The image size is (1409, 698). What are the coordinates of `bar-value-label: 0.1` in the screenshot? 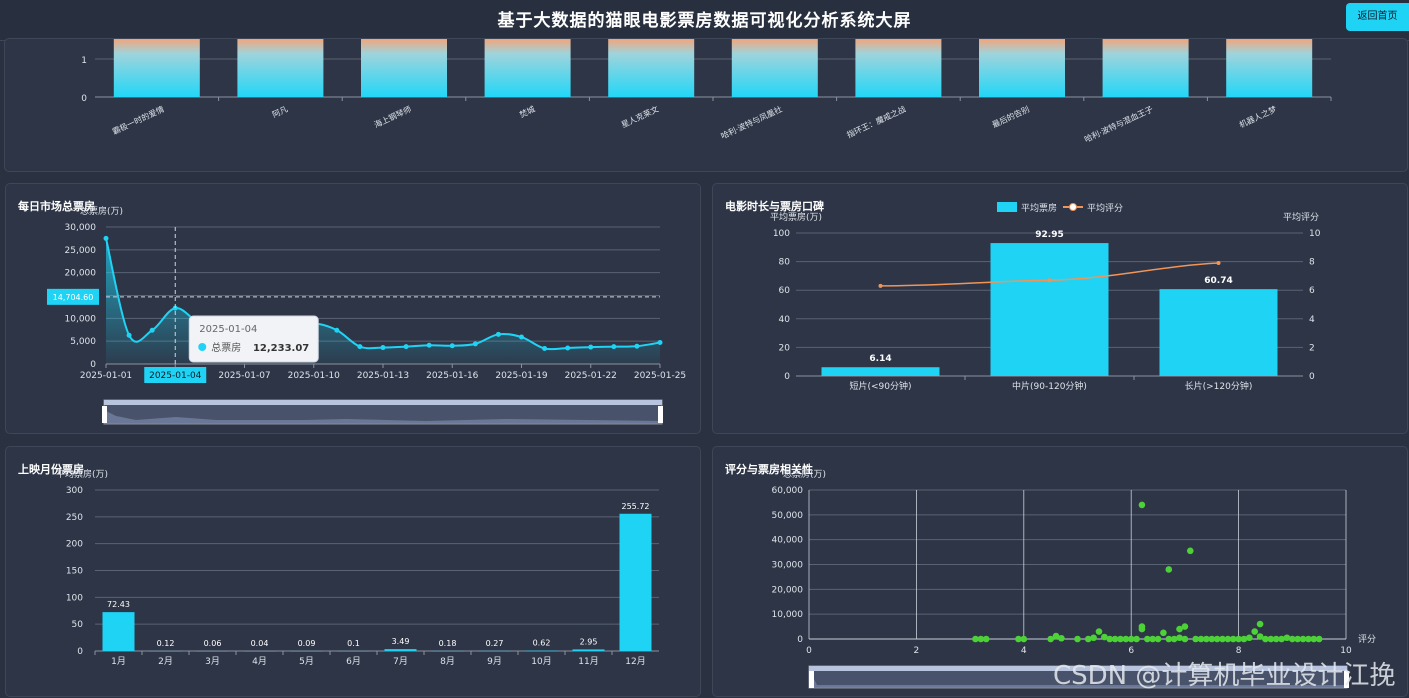 It's located at (353, 643).